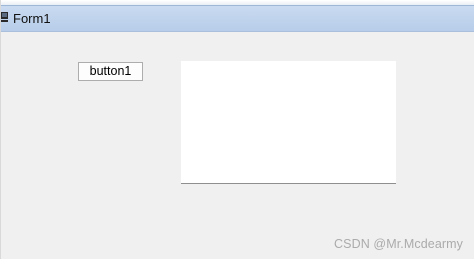 This screenshot has height=259, width=474. Describe the element at coordinates (32, 18) in the screenshot. I see `window-title: Form1` at that location.